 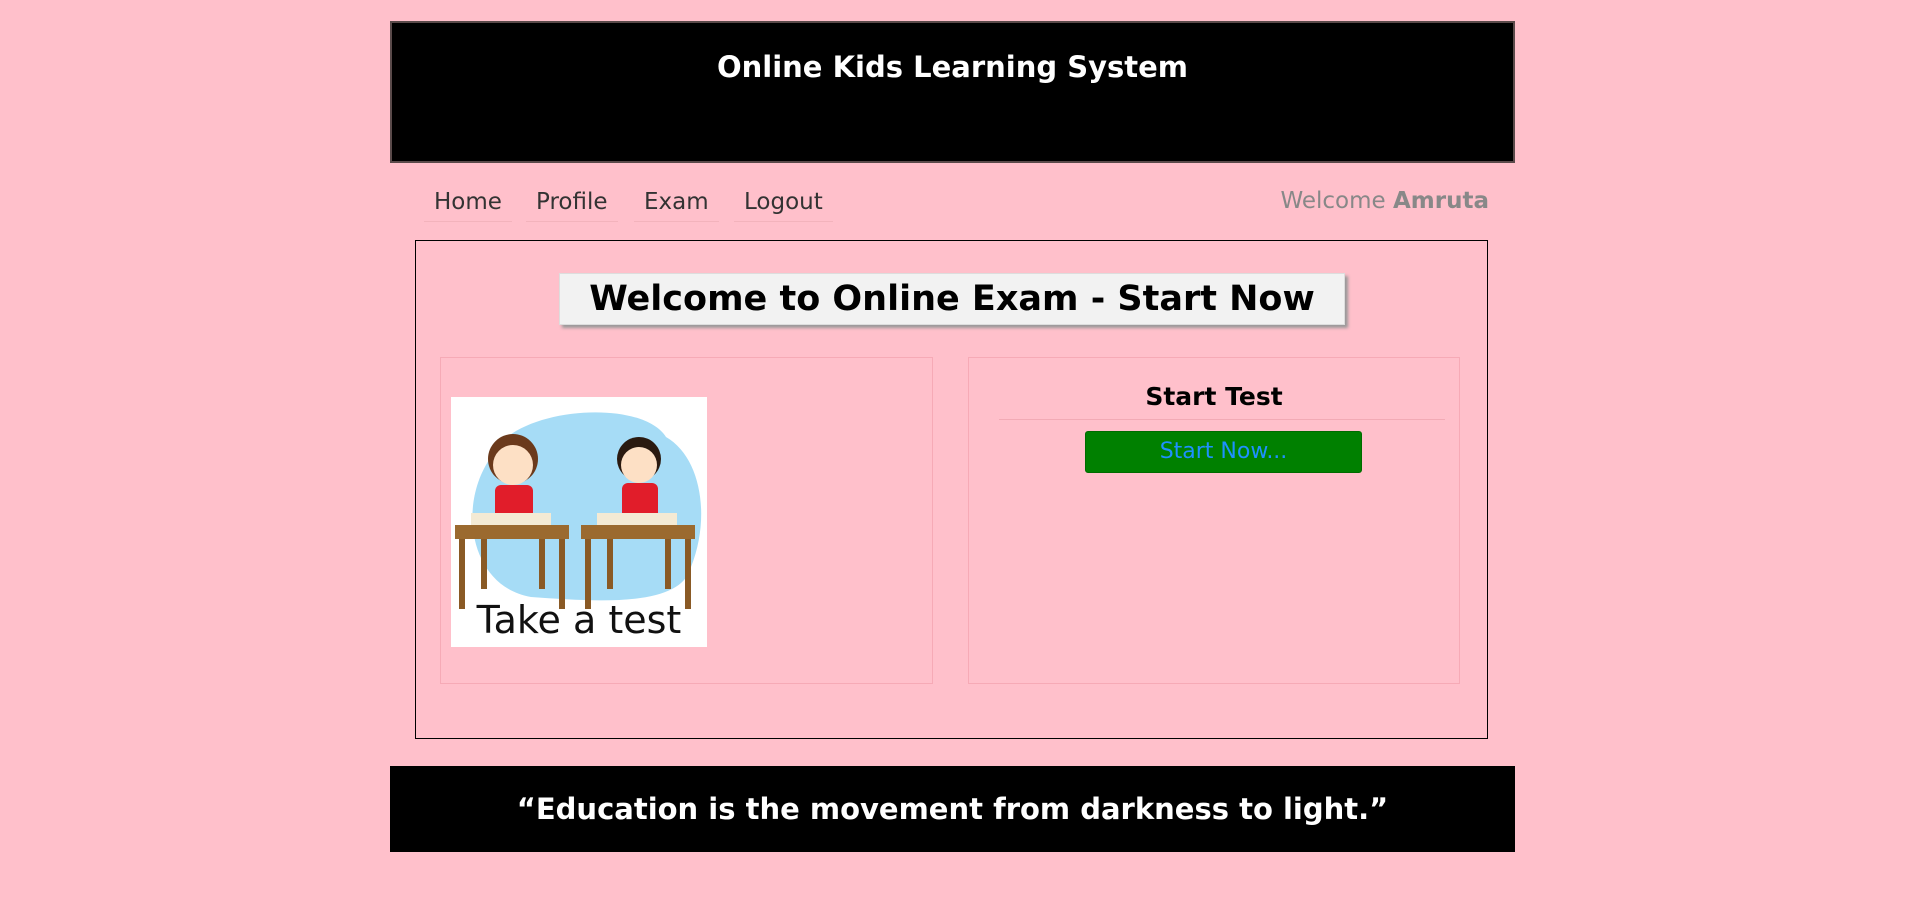 What do you see at coordinates (1333, 201) in the screenshot?
I see `welcome-prefix: Welcome` at bounding box center [1333, 201].